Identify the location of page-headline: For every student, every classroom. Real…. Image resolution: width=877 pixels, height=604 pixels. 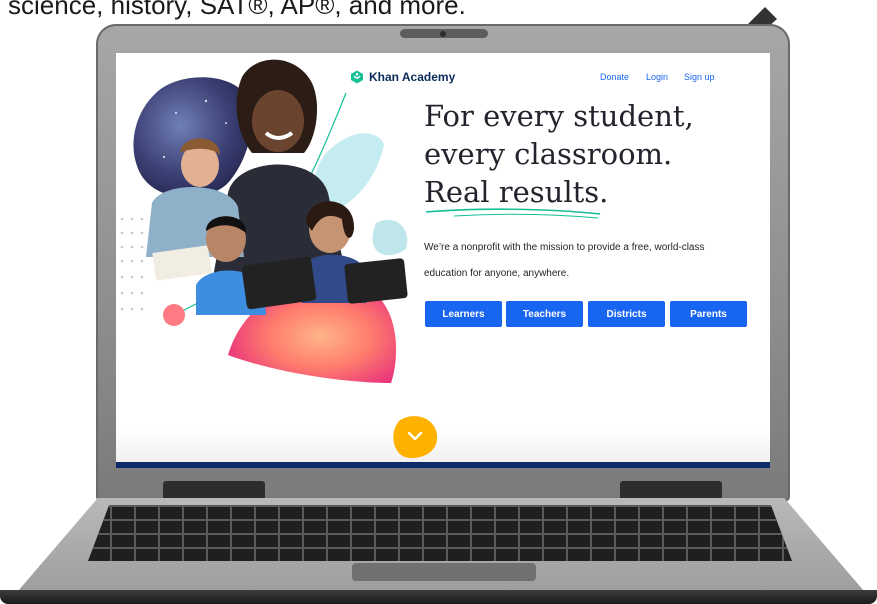
(559, 154).